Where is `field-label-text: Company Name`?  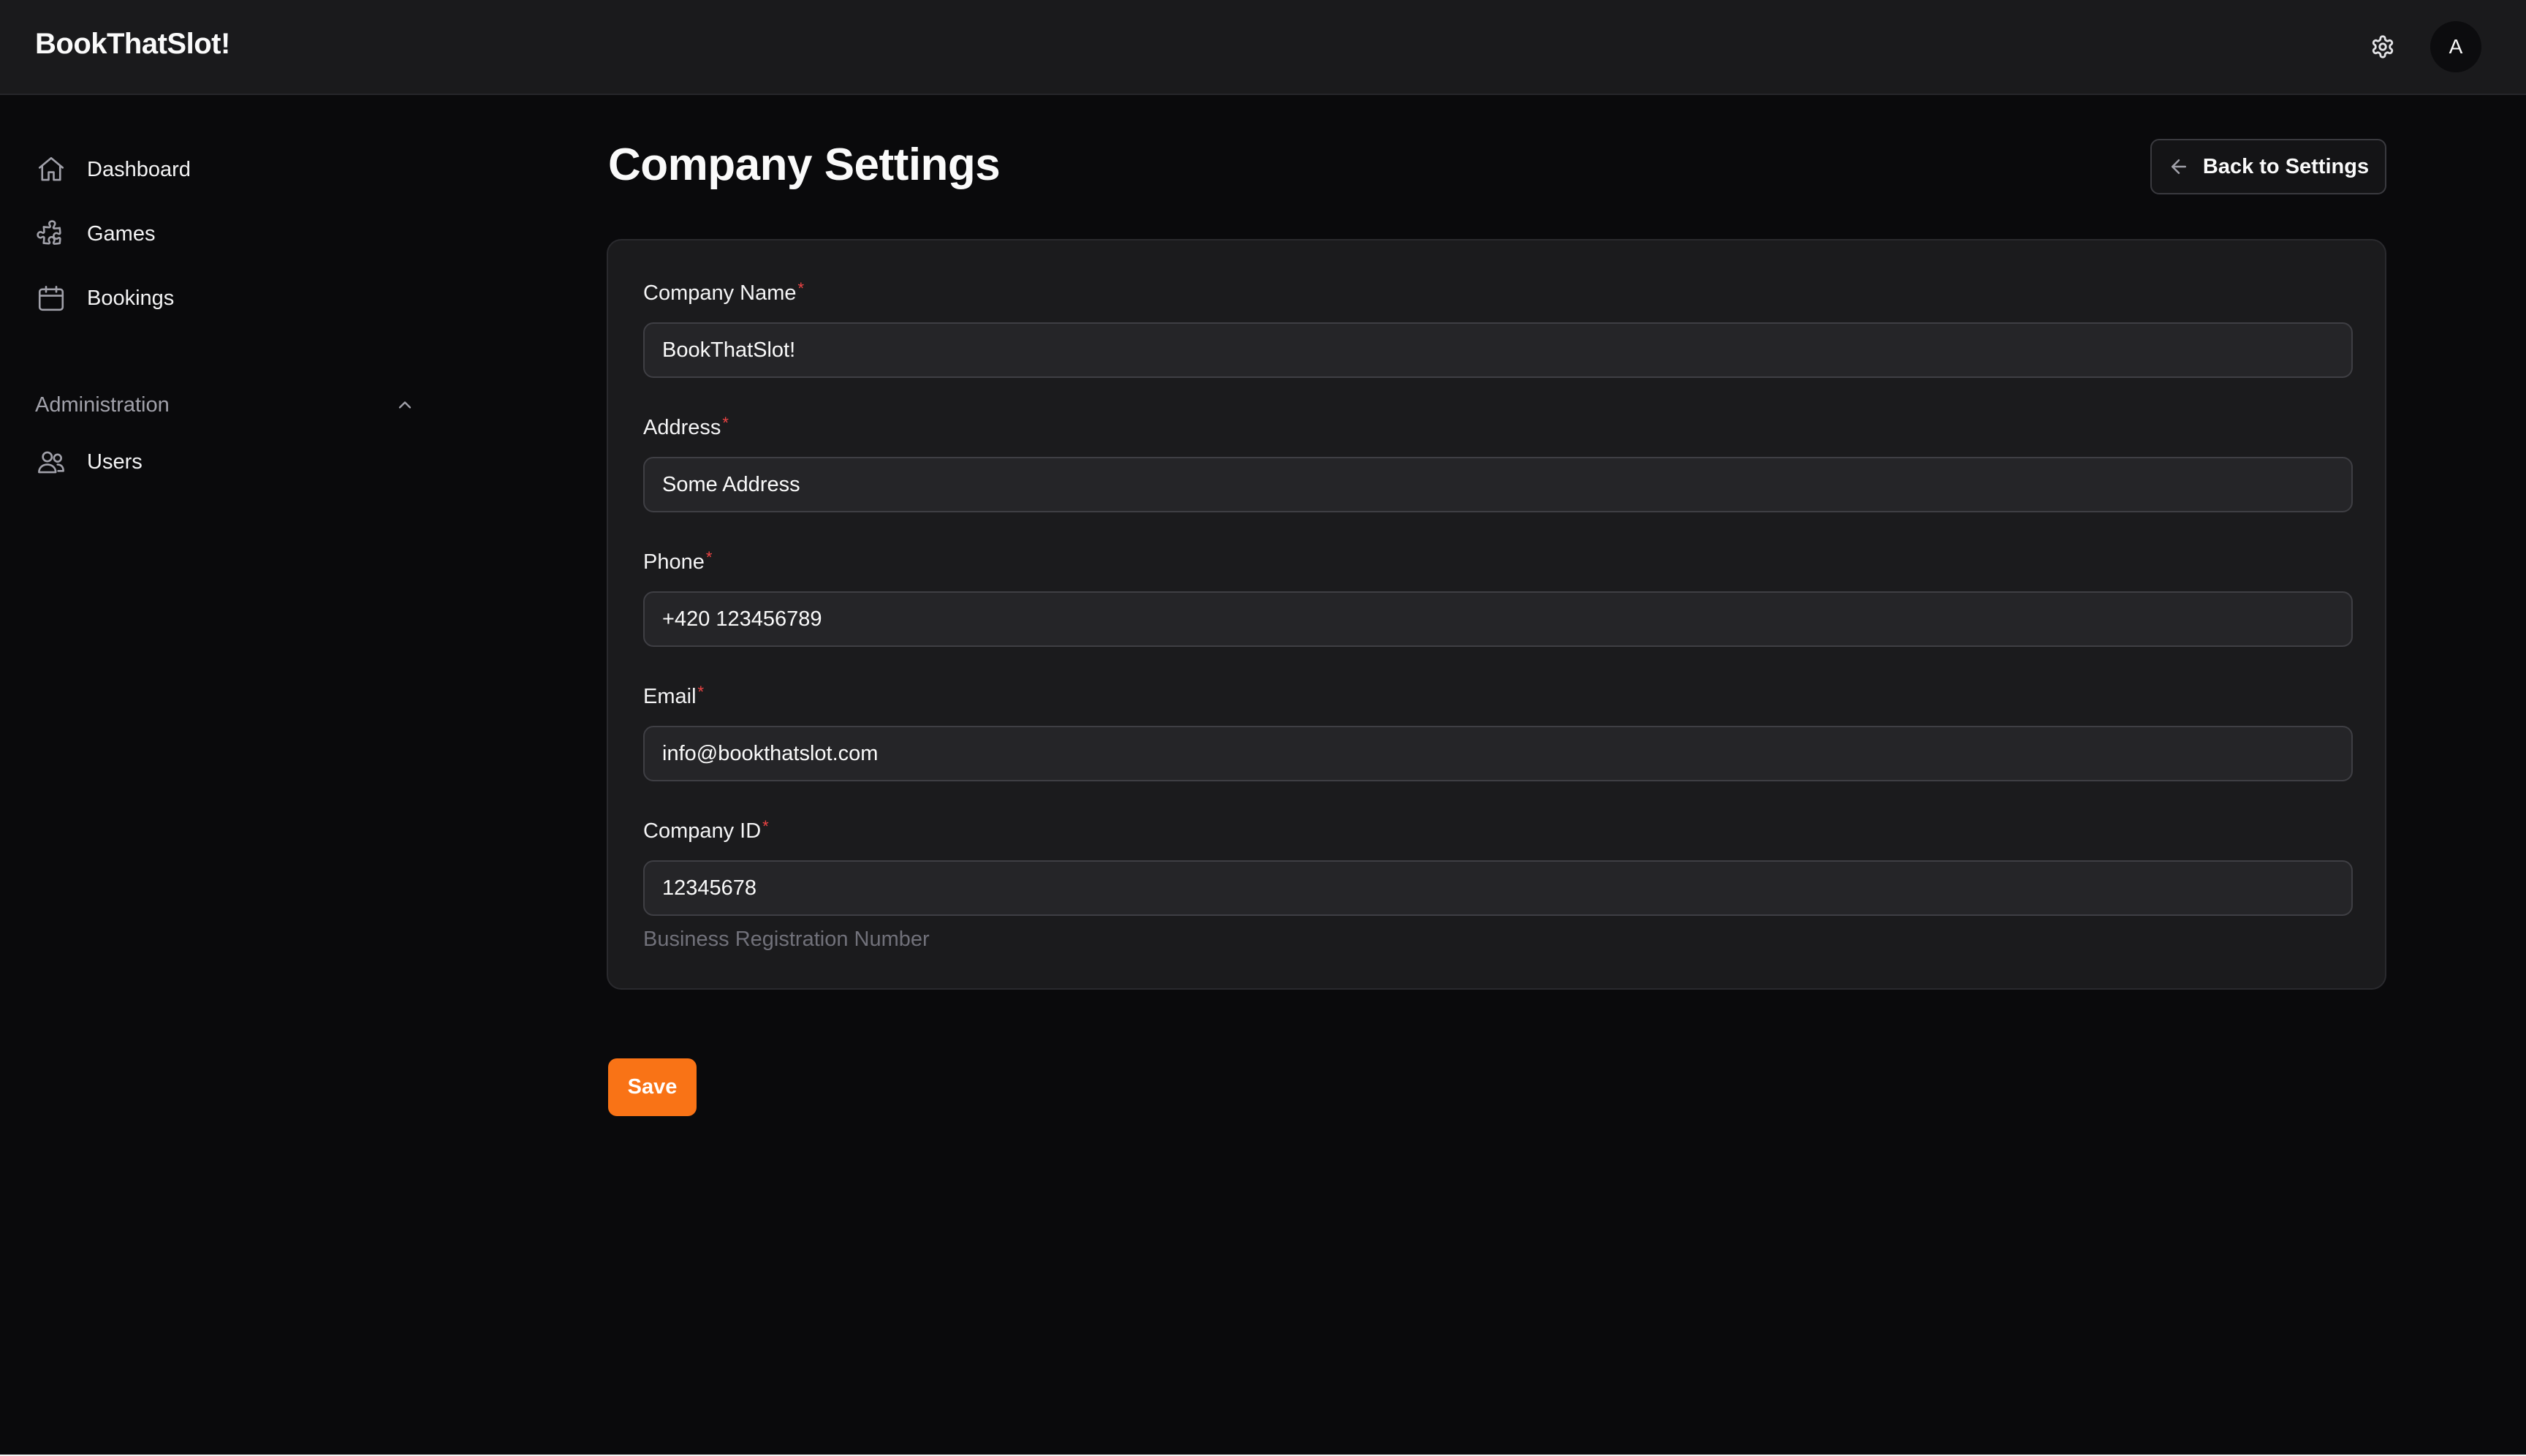 field-label-text: Company Name is located at coordinates (720, 293).